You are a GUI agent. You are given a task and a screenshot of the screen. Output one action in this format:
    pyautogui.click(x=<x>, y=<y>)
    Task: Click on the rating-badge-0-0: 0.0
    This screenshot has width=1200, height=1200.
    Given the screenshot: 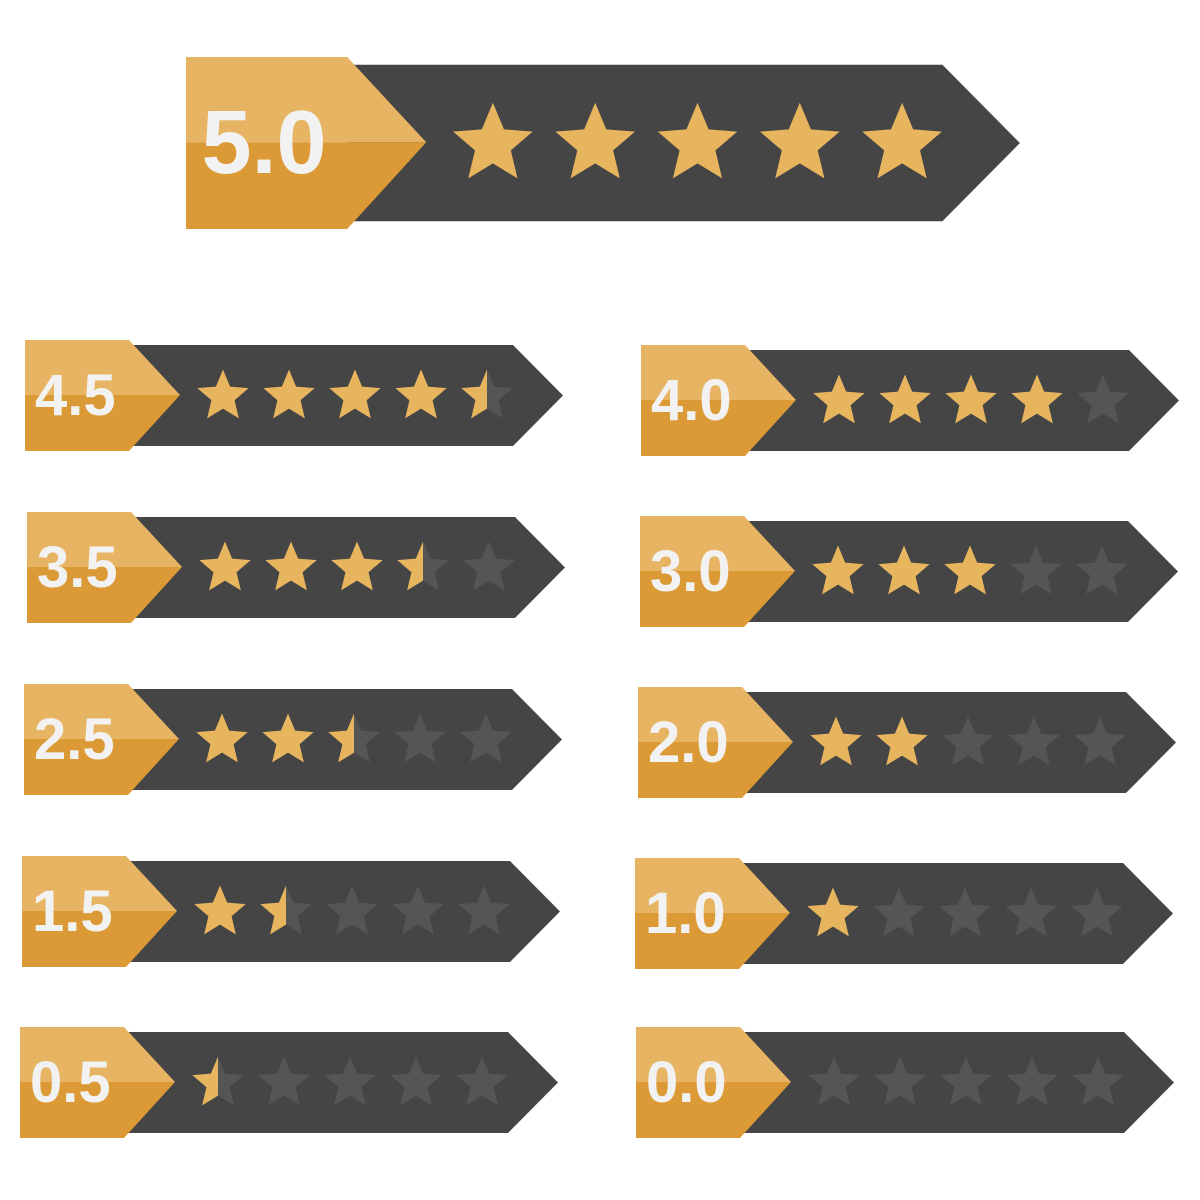 What is the action you would take?
    pyautogui.click(x=906, y=1082)
    